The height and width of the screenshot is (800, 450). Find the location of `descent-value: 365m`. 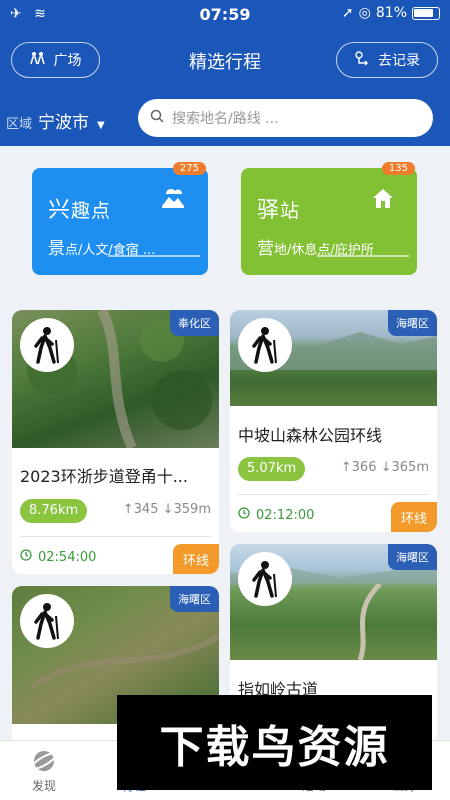

descent-value: 365m is located at coordinates (410, 467).